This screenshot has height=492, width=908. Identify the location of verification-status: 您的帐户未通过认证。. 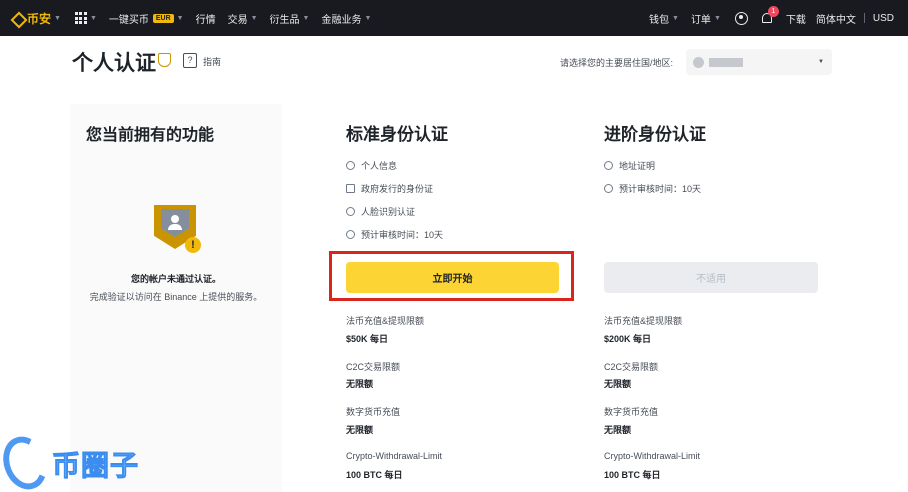
(175, 279).